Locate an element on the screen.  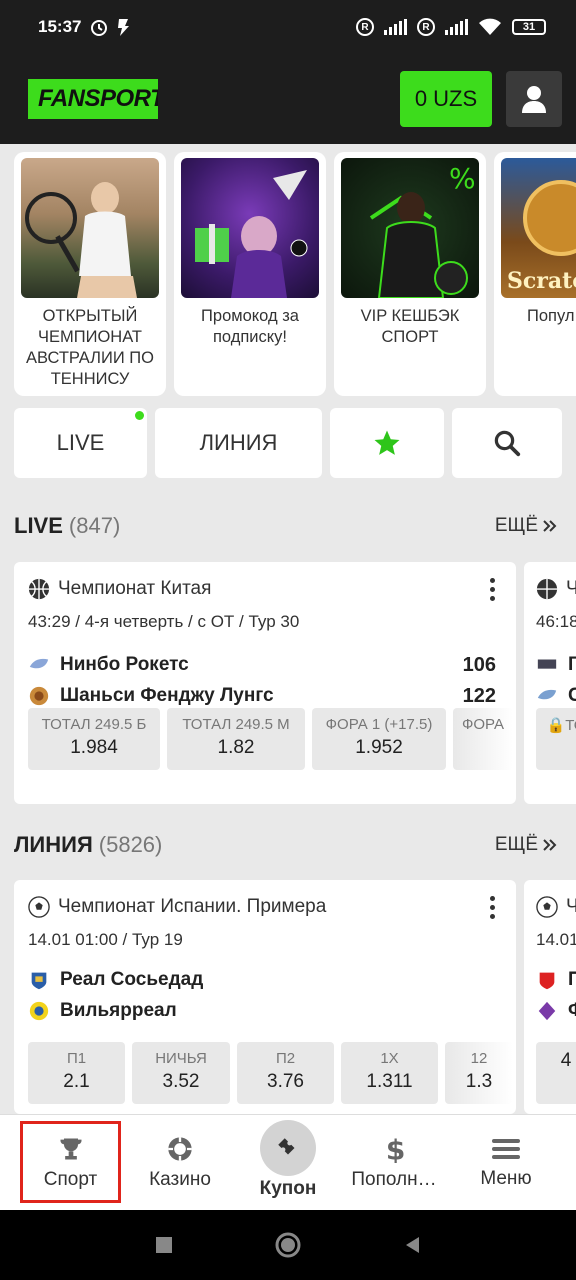
home-icon is located at coordinates (288, 1245).